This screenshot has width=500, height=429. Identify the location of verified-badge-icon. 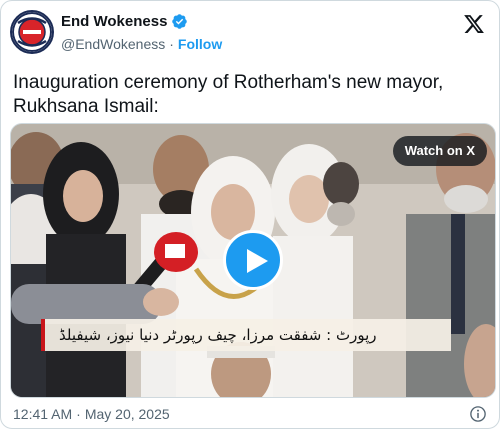
(180, 21).